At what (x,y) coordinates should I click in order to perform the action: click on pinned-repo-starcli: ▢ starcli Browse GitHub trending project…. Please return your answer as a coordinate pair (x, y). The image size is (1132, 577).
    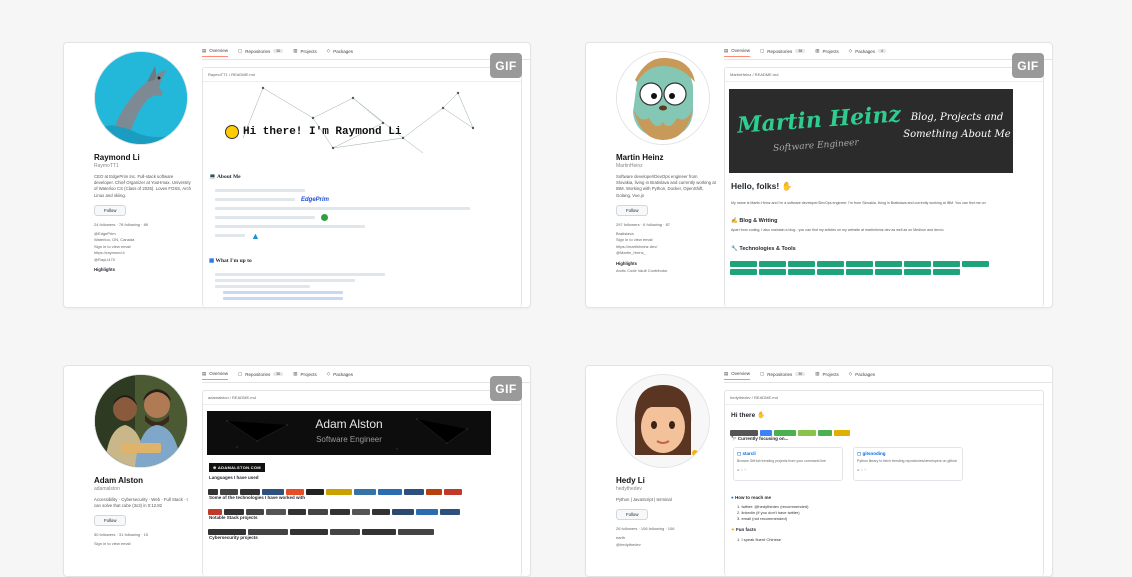
    Looking at the image, I should click on (788, 464).